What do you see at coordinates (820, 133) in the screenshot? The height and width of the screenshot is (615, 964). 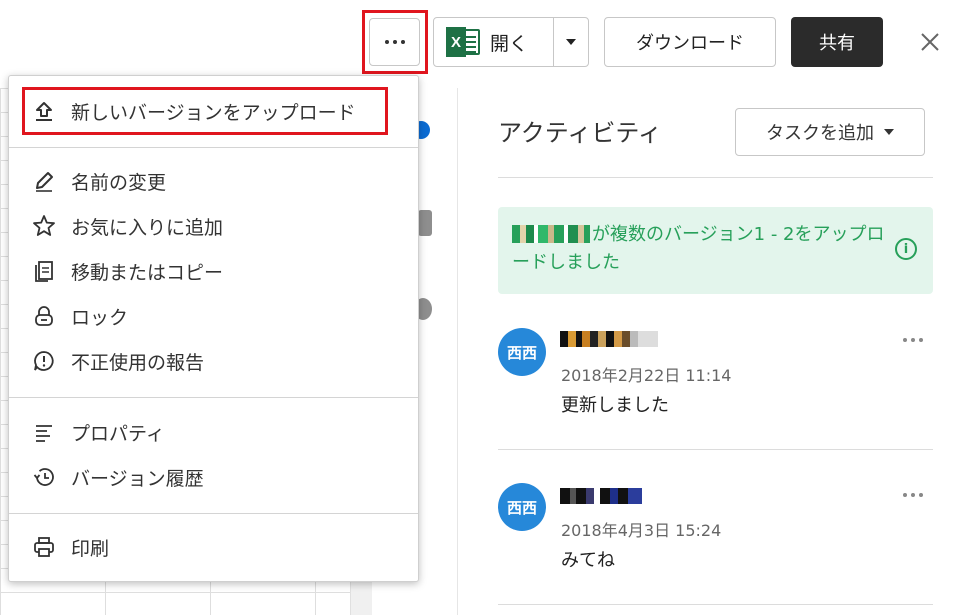 I see `add-task-label: タスクを追加` at bounding box center [820, 133].